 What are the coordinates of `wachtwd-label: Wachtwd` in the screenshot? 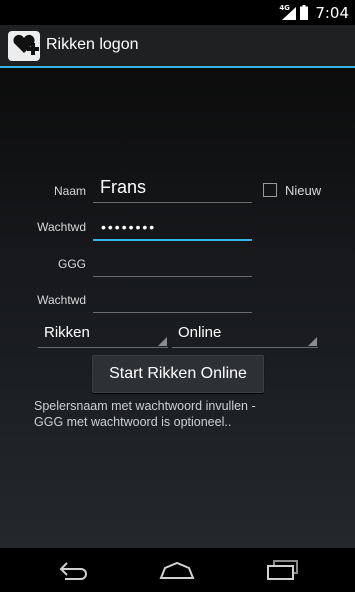 It's located at (61, 227).